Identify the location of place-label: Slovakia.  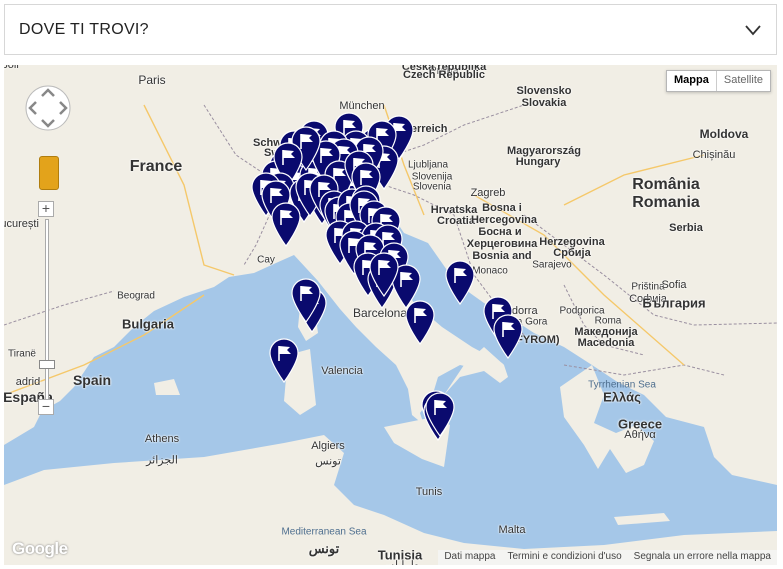
(544, 103).